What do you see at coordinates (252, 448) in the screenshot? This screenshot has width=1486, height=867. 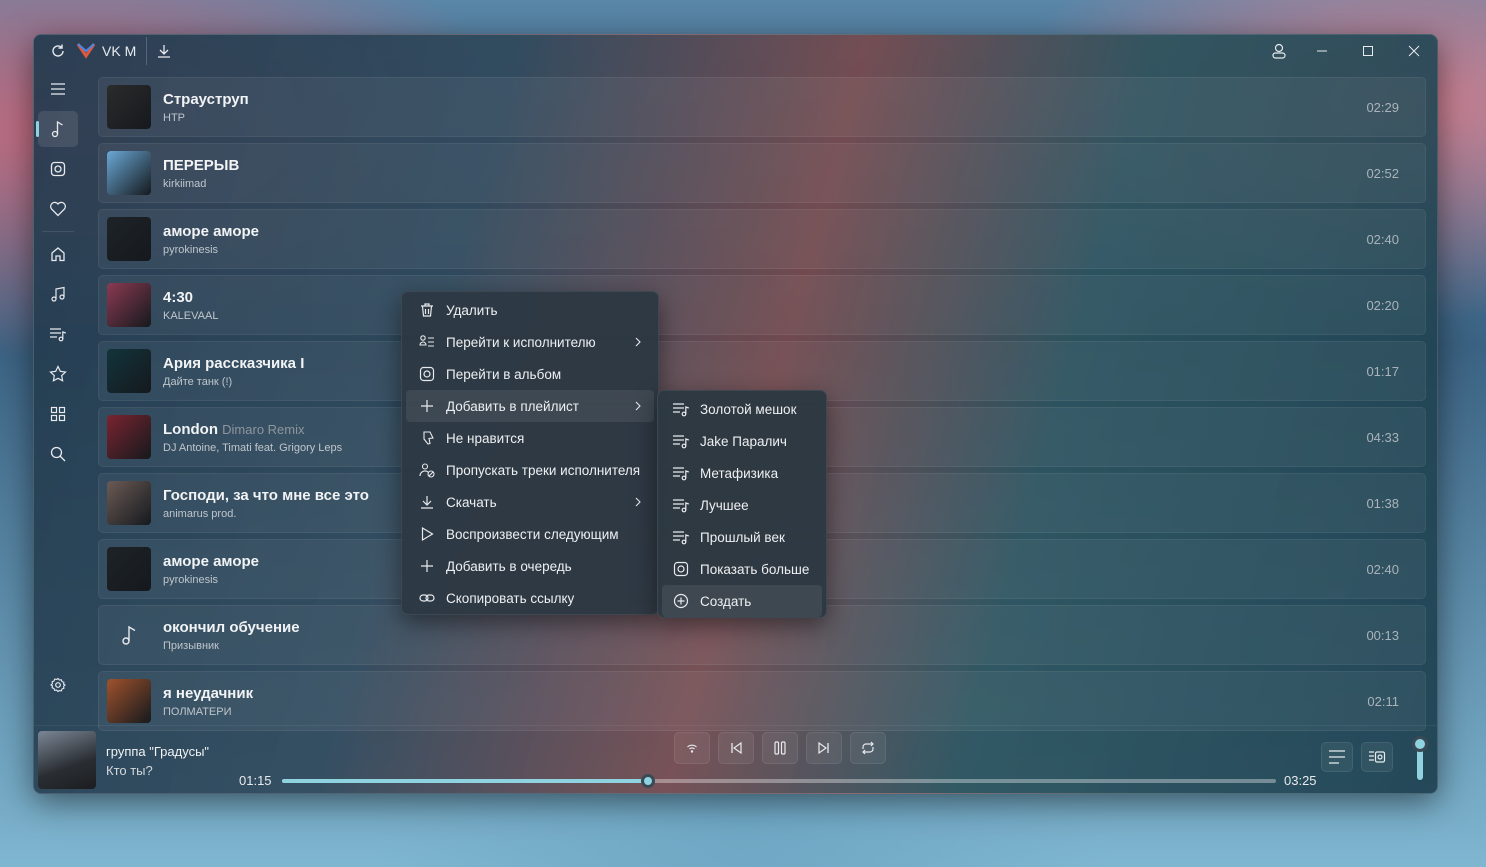 I see `track-artist: DJ Antoine, Timati feat. Grigory Leps` at bounding box center [252, 448].